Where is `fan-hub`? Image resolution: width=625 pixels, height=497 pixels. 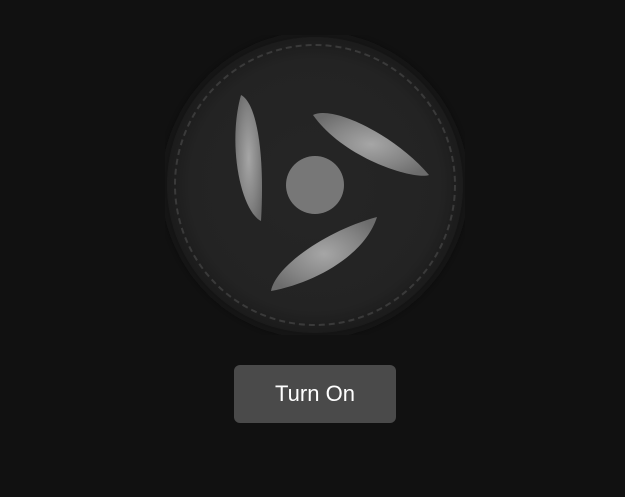
fan-hub is located at coordinates (315, 185).